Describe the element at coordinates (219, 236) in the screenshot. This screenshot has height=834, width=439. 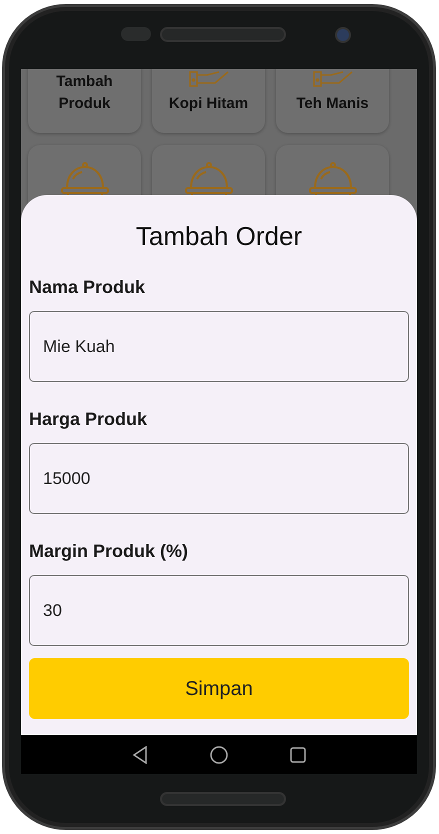
I see `sheet-title: Tambah Order` at that location.